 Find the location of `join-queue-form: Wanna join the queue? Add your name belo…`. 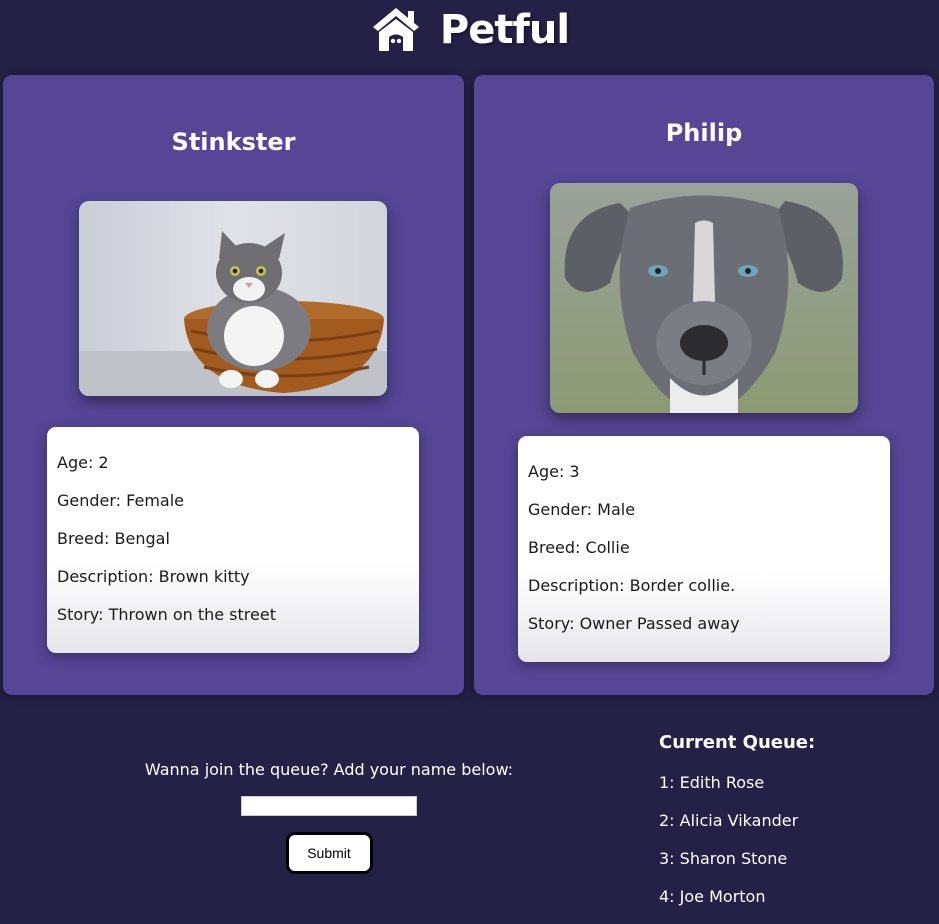

join-queue-form: Wanna join the queue? Add your name belo… is located at coordinates (329, 816).